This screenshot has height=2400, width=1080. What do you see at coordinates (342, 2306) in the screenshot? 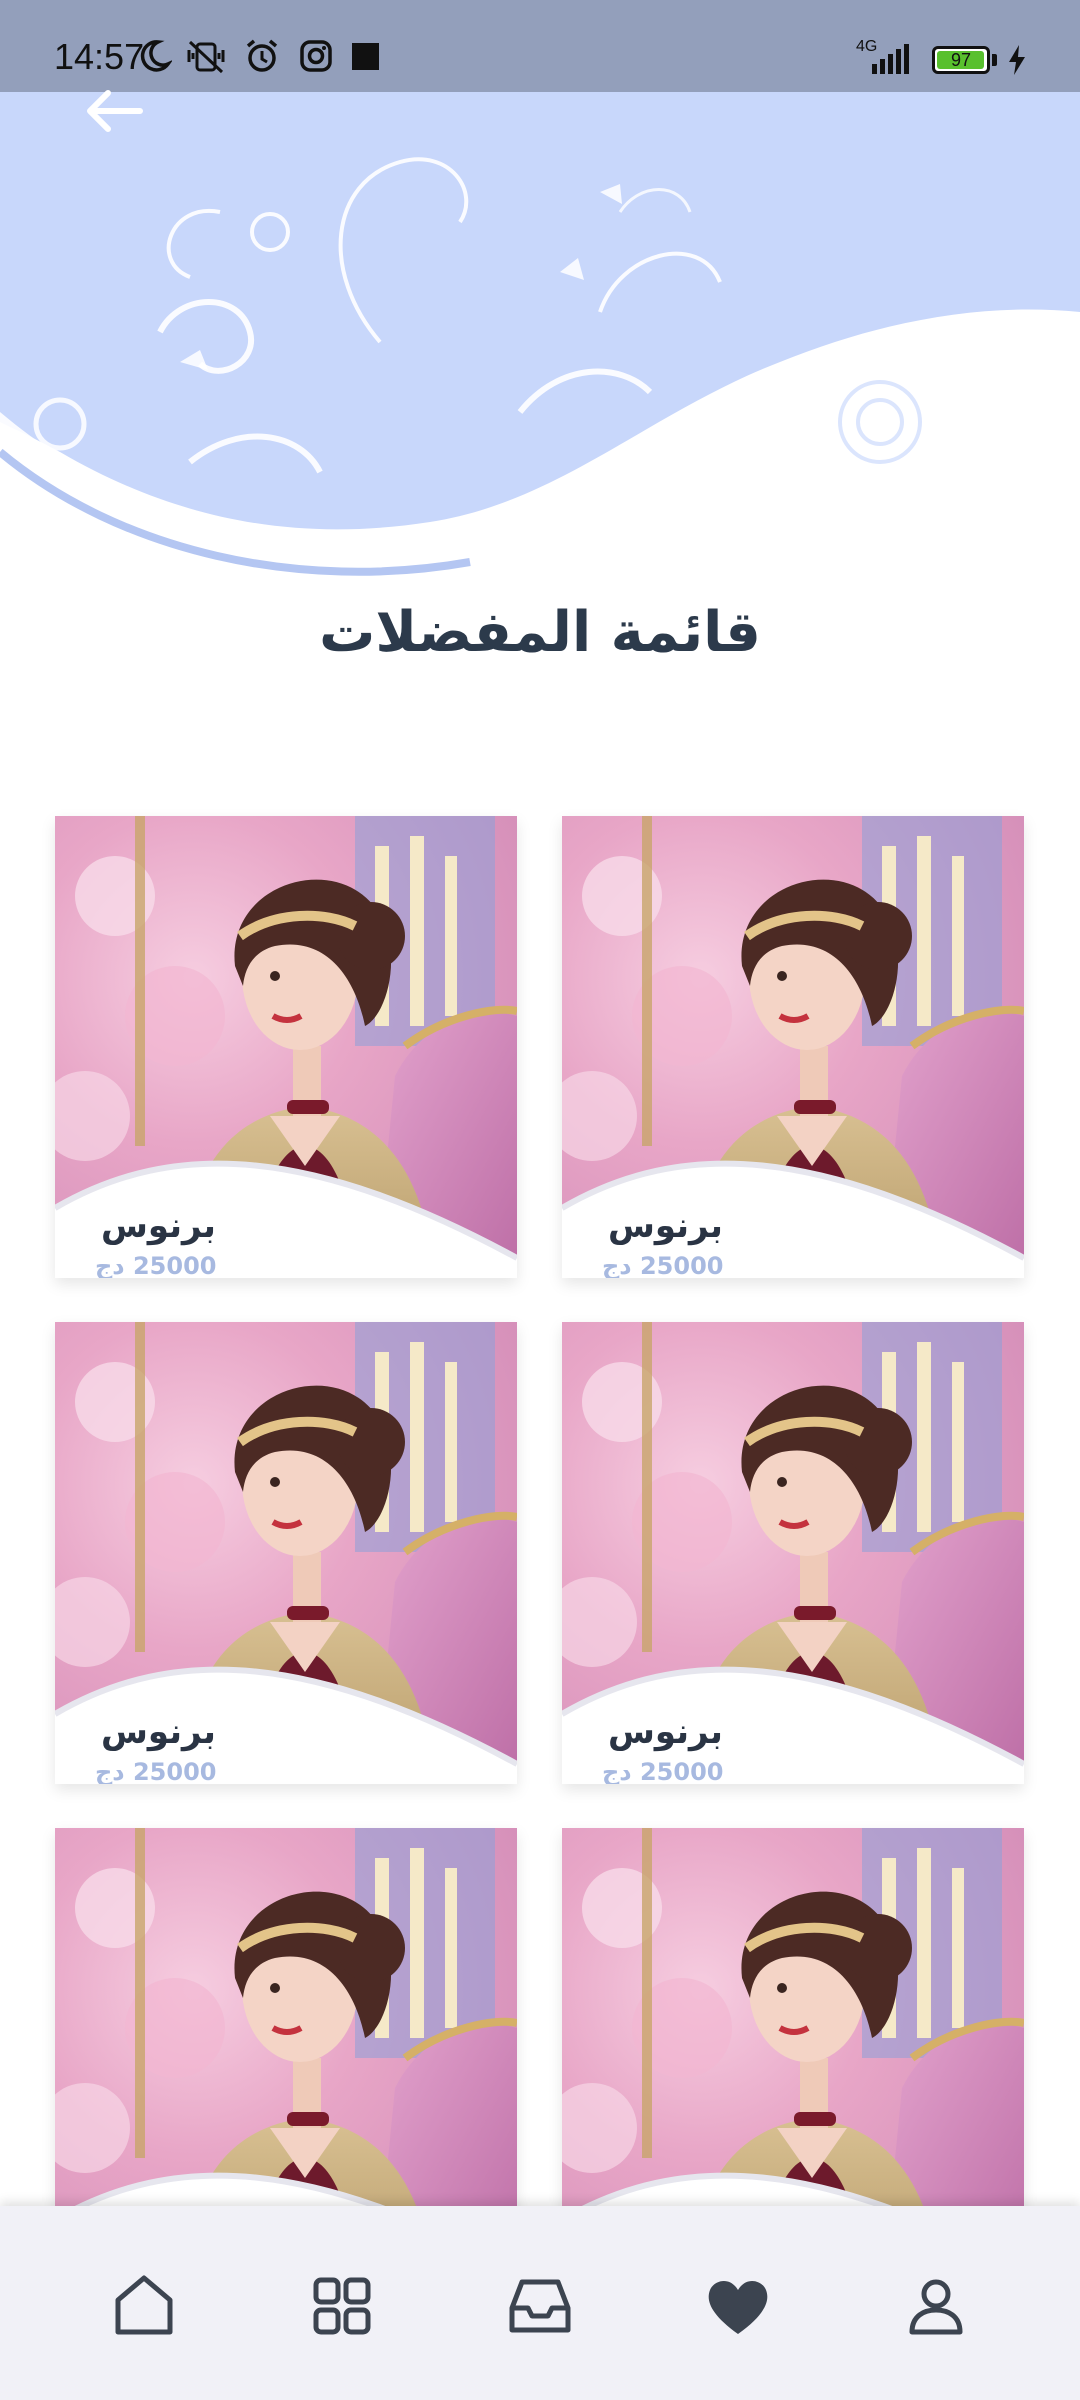
I see `grid-icon` at bounding box center [342, 2306].